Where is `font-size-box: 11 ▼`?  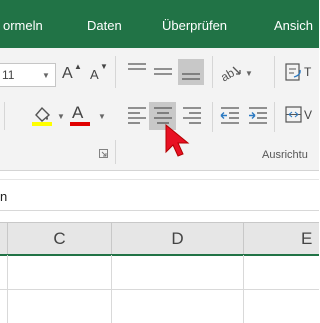
font-size-box: 11 ▼ is located at coordinates (28, 75).